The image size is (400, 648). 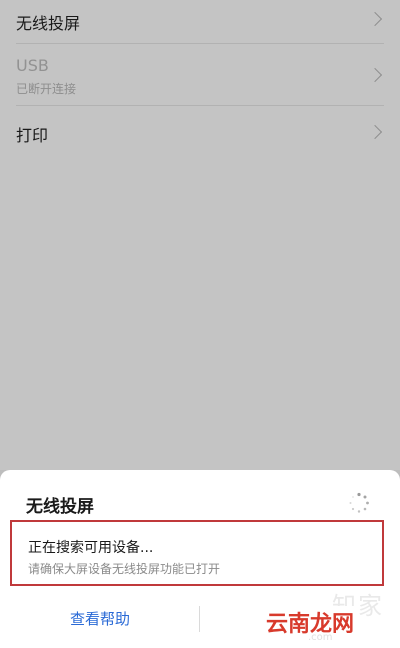 What do you see at coordinates (197, 553) in the screenshot?
I see `search-status-box: 正在搜索可用设备... 请确保大屏设备无线投屏功能已打开` at bounding box center [197, 553].